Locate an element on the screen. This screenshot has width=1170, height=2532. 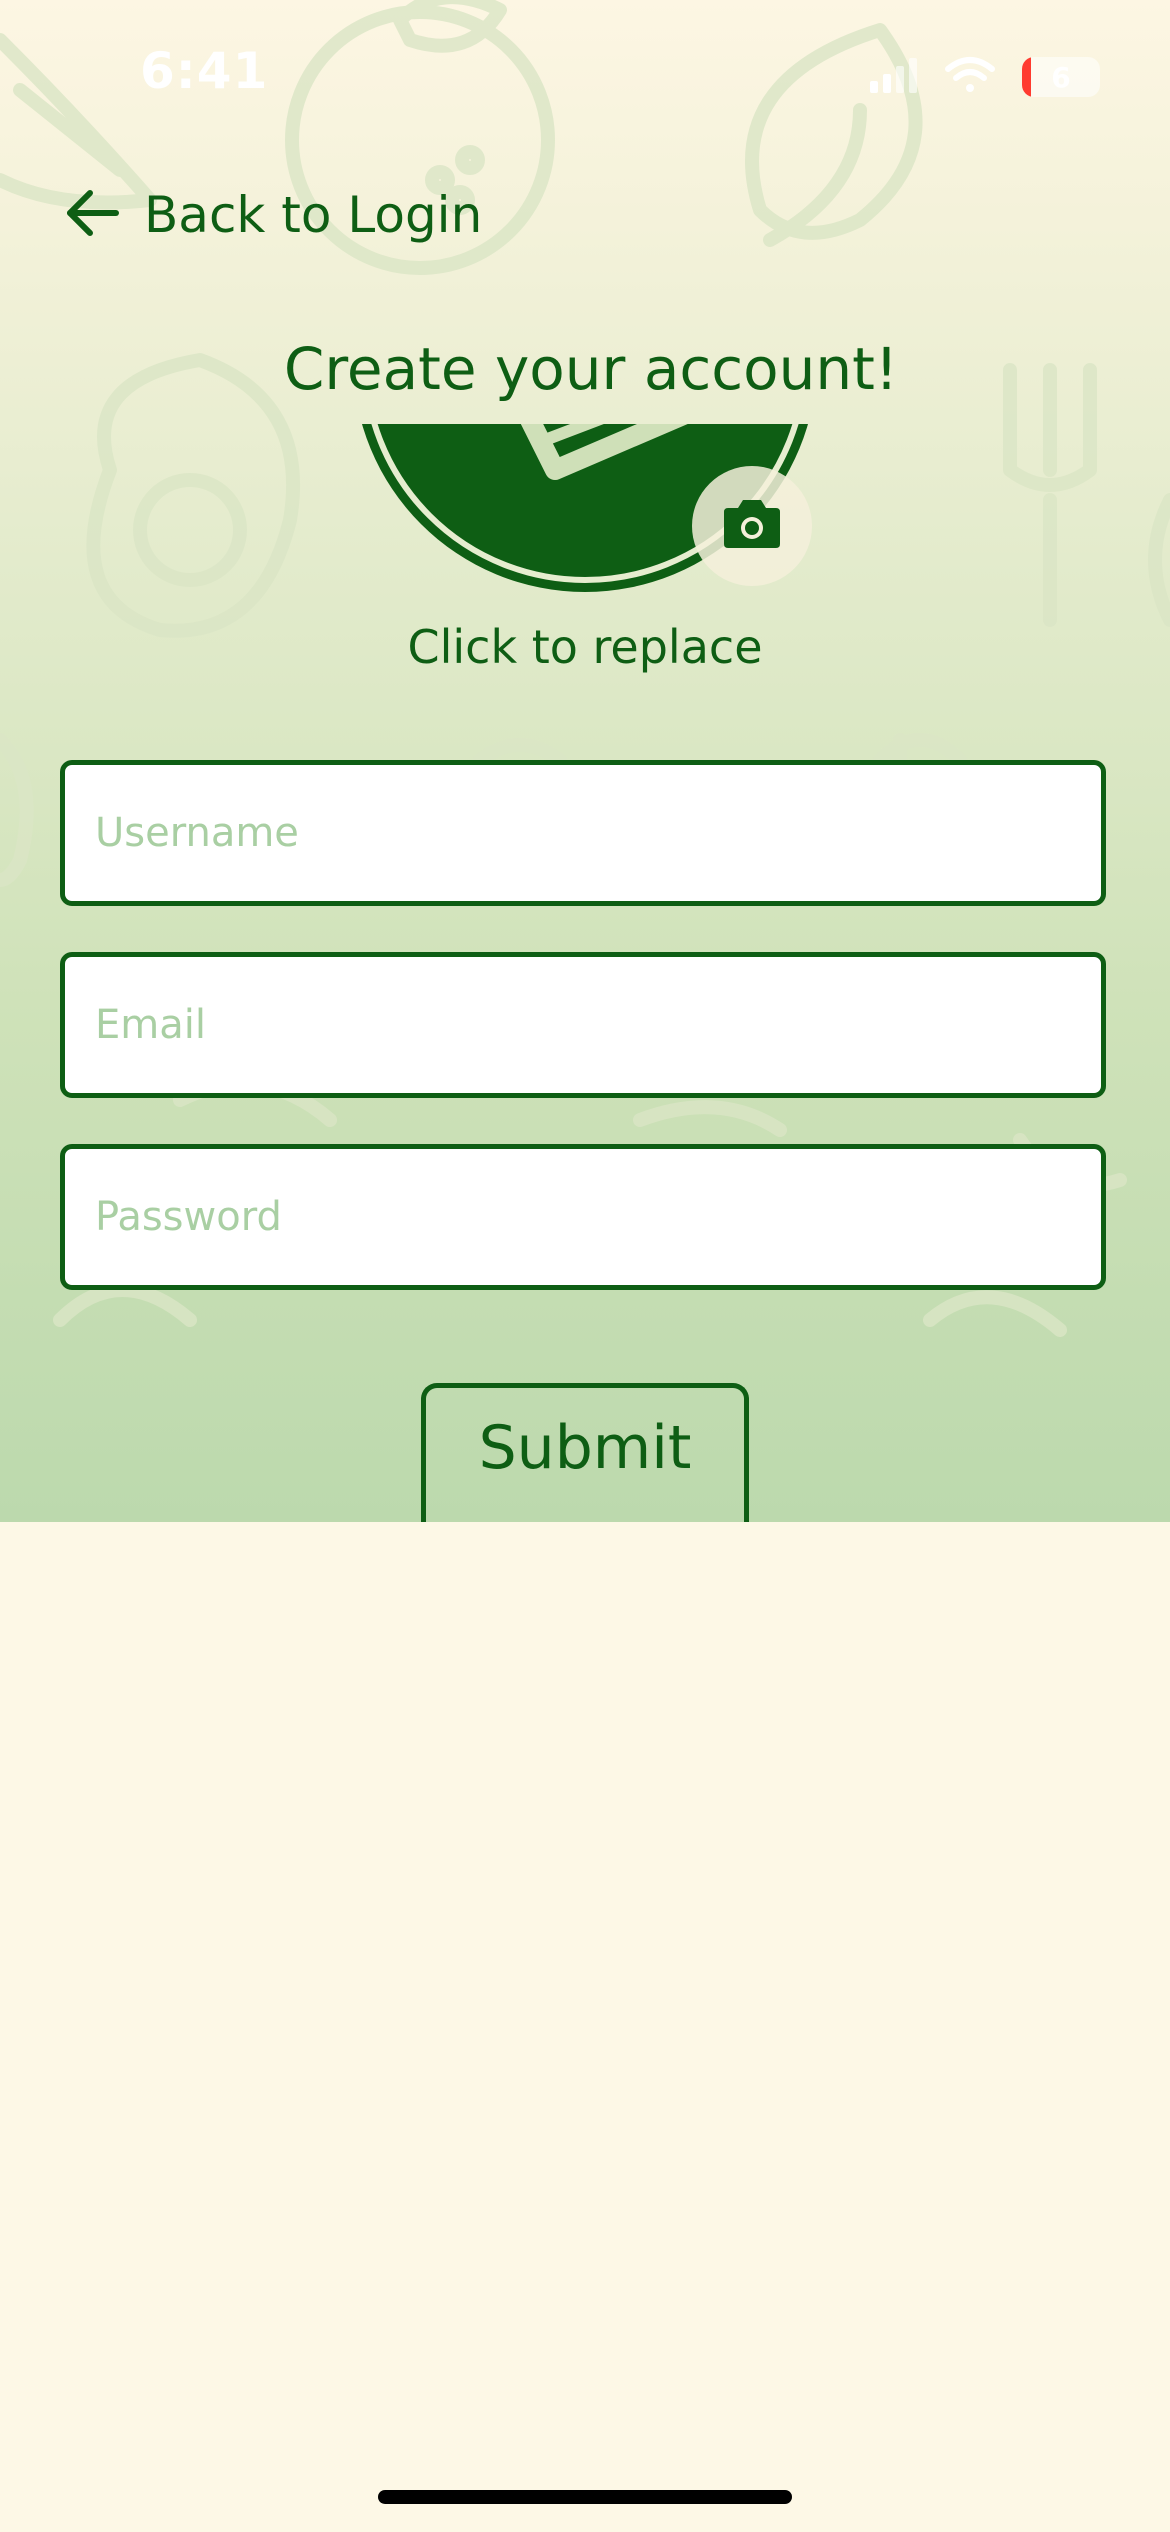
back-arrow-icon is located at coordinates (92, 215).